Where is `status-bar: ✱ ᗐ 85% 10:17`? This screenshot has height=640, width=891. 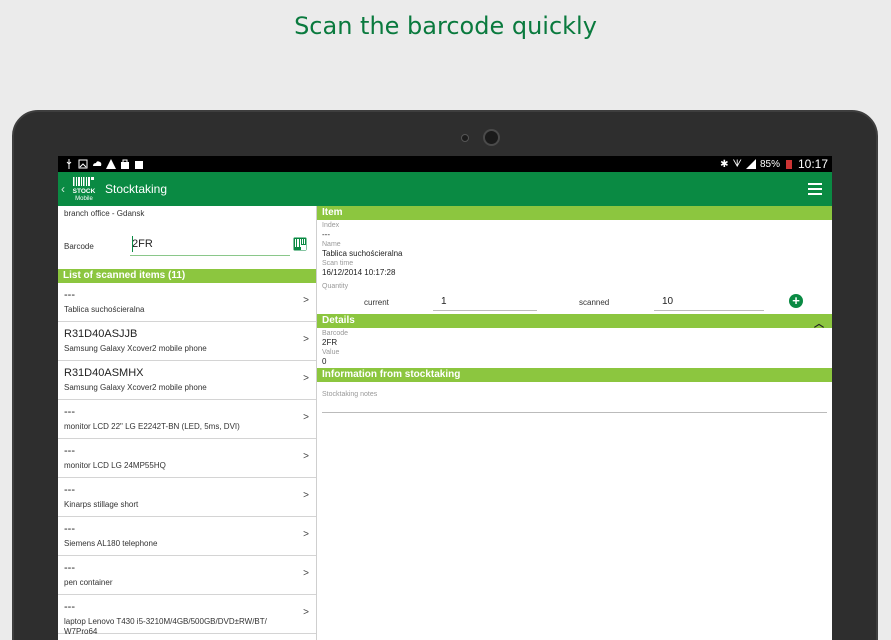
status-bar: ✱ ᗐ 85% 10:17 is located at coordinates (445, 164).